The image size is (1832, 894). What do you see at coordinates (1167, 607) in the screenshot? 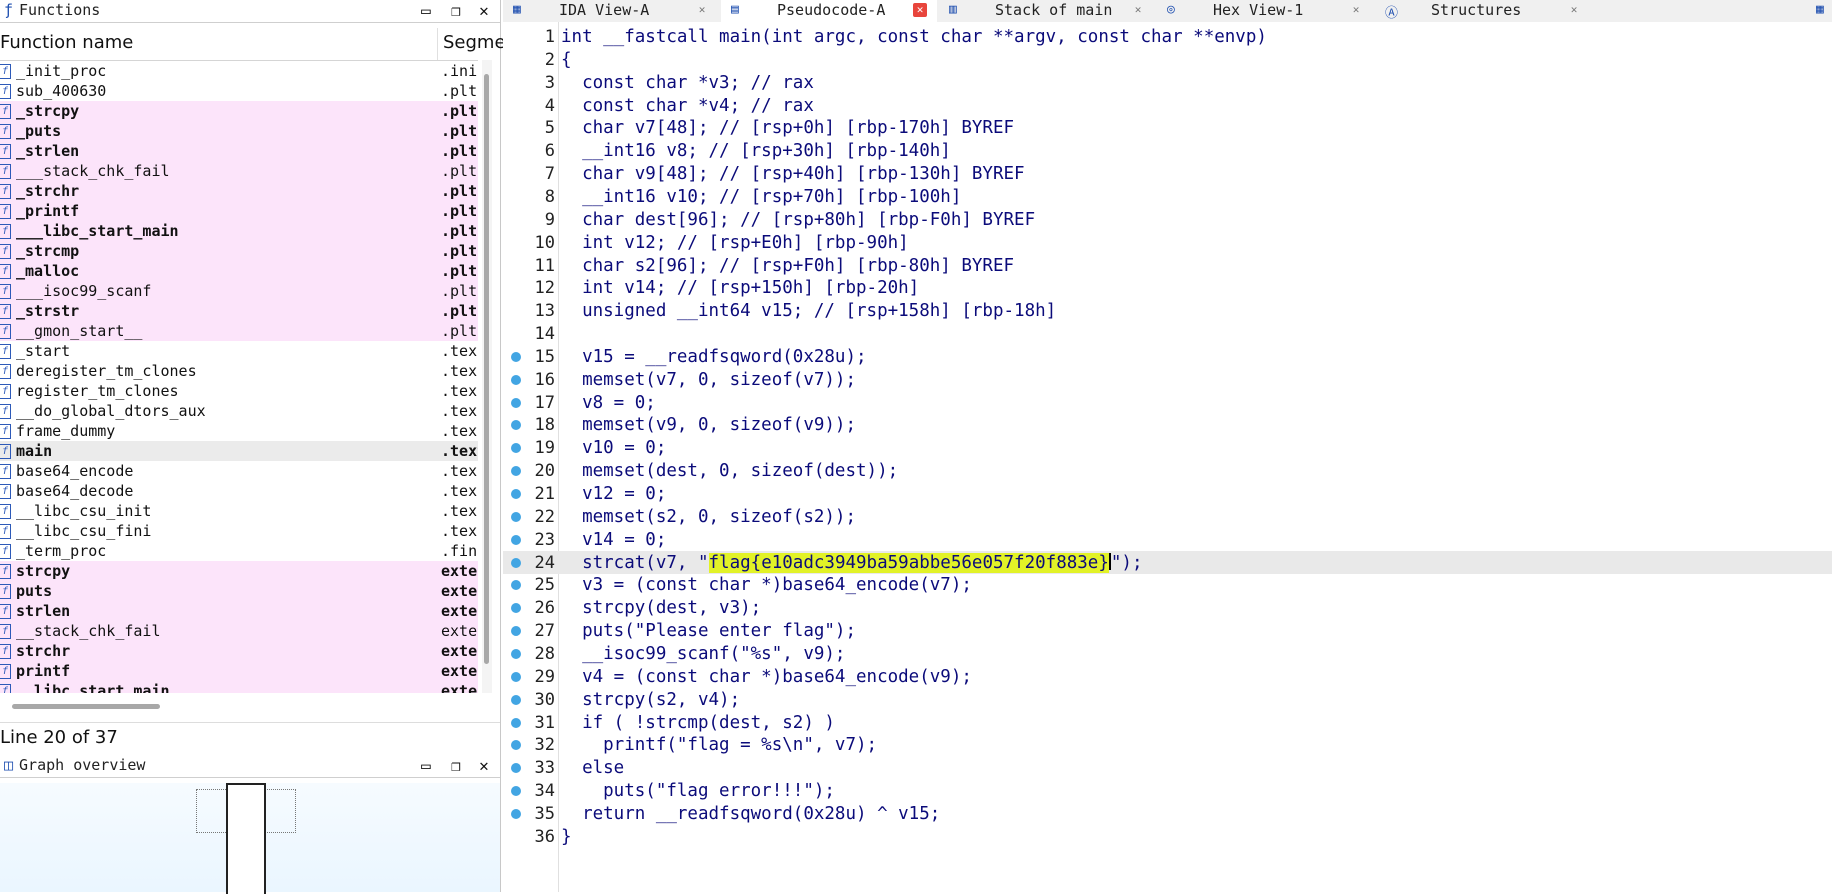
I see `code-line: 26 strcpy(dest, v3);` at bounding box center [1167, 607].